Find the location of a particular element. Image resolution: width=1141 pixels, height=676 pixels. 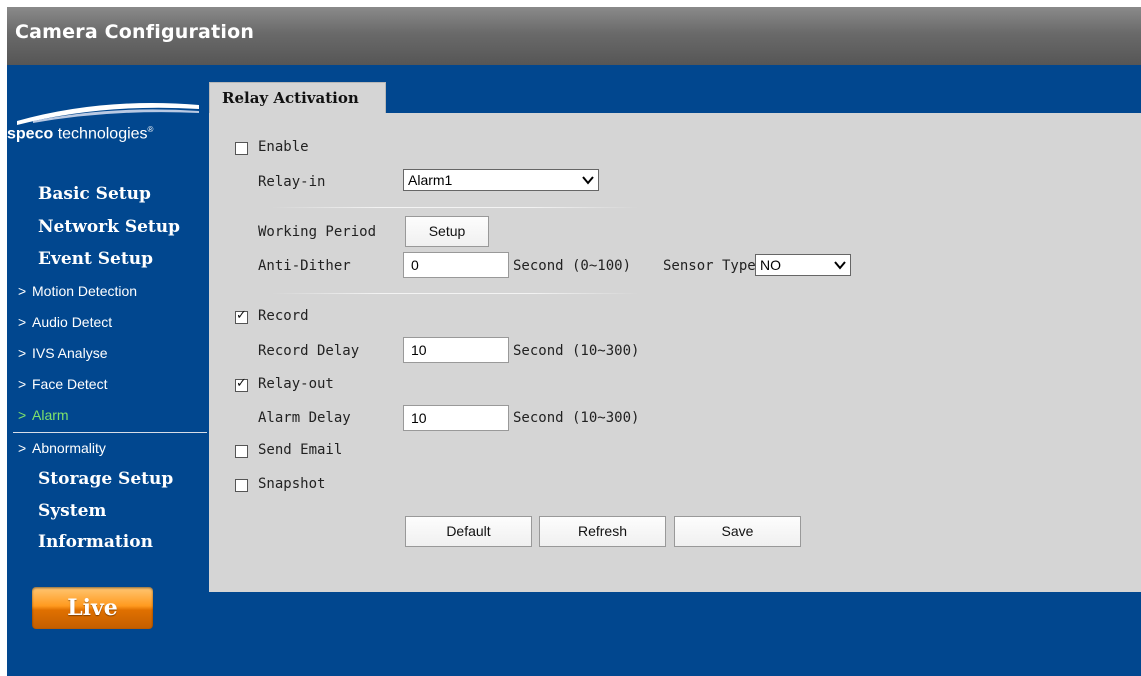

snapshot-checkbox is located at coordinates (241, 485).